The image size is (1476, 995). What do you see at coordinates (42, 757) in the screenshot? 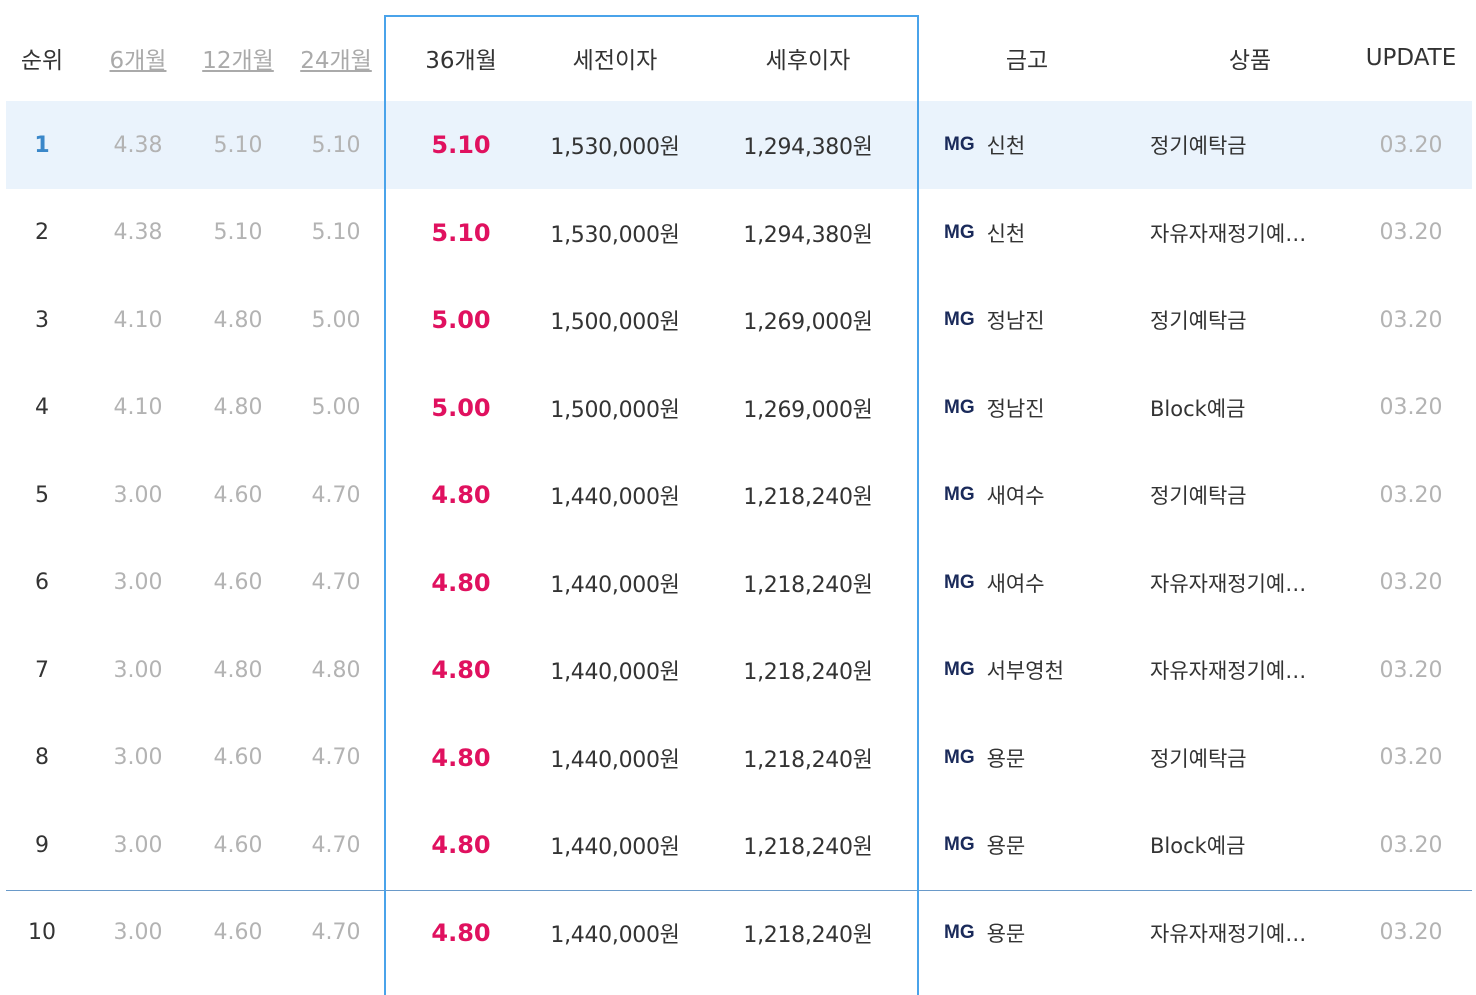
I see `rank-cell: 8` at bounding box center [42, 757].